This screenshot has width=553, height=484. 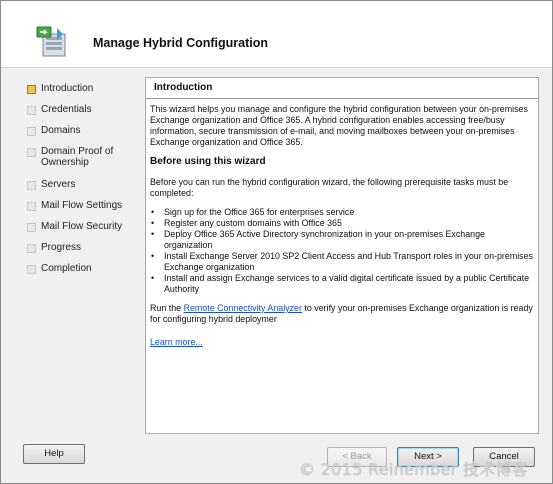 I want to click on content-title: Introduction, so click(x=183, y=87).